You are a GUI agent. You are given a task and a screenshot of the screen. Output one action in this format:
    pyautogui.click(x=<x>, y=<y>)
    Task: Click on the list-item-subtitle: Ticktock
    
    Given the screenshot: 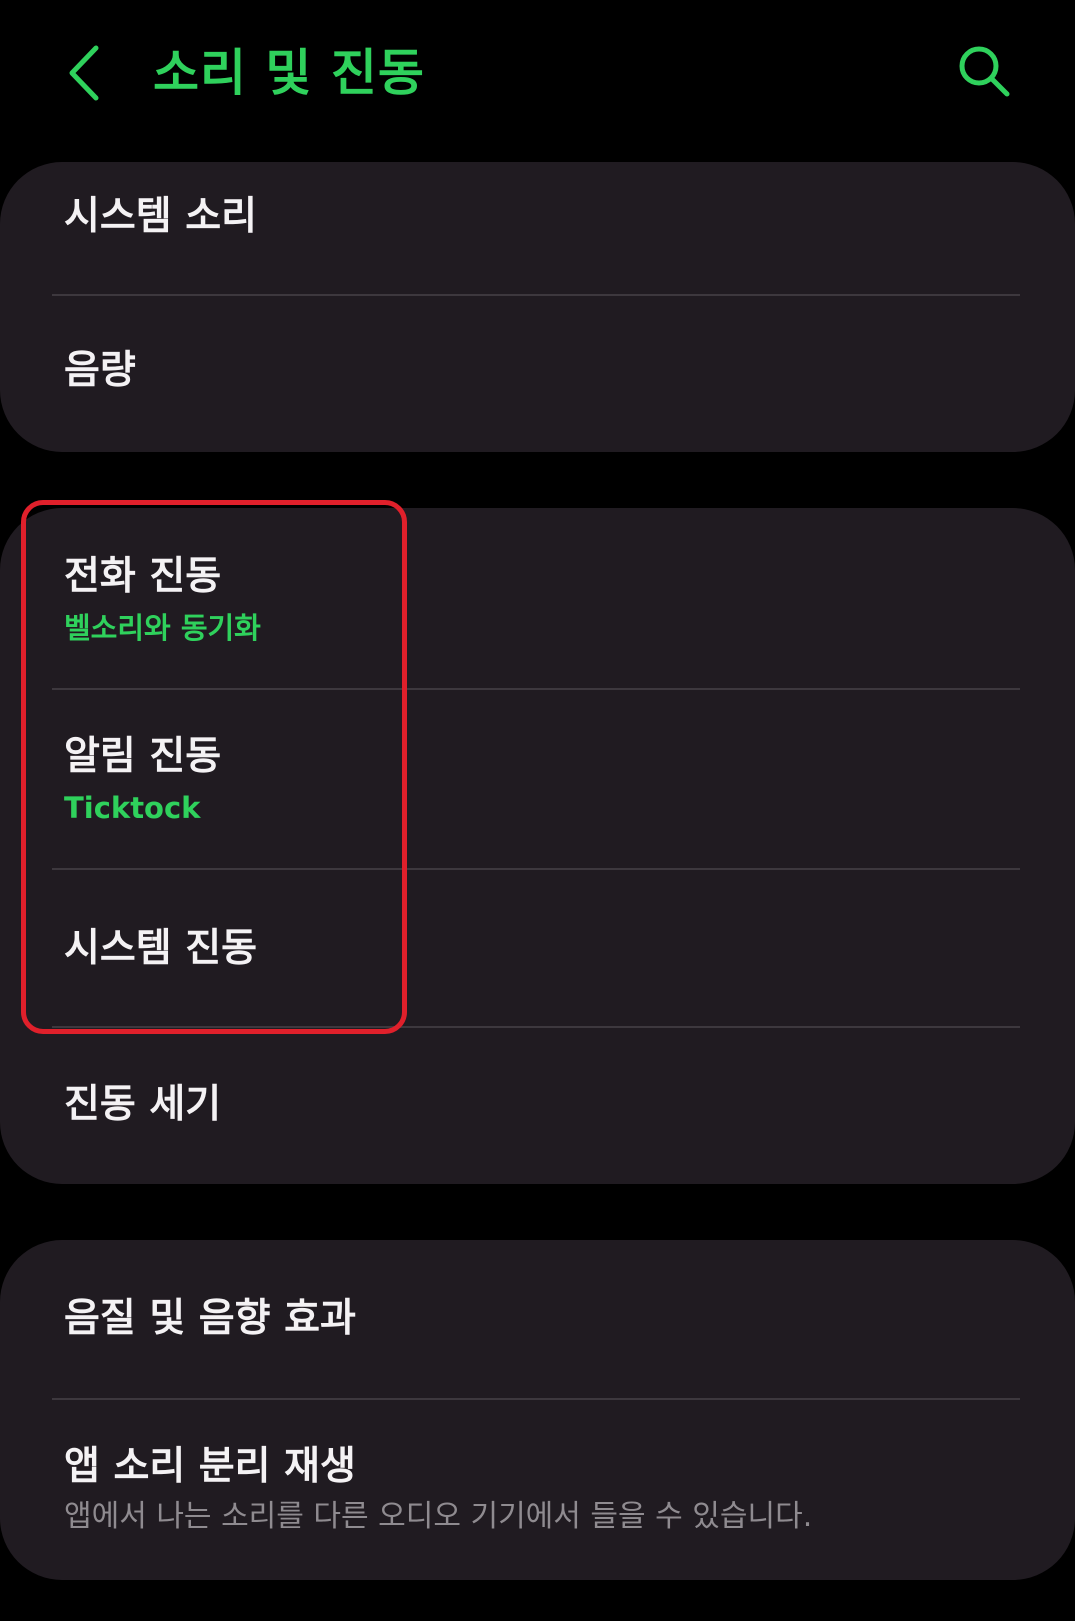 What is the action you would take?
    pyautogui.click(x=132, y=808)
    